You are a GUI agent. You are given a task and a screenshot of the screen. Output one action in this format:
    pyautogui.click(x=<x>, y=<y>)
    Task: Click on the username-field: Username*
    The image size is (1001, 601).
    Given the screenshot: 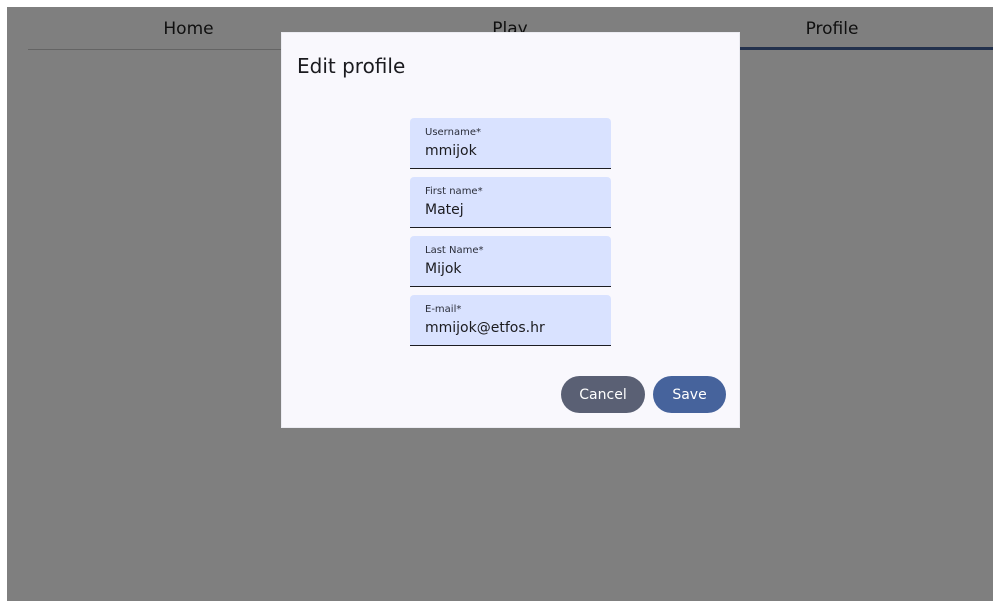 What is the action you would take?
    pyautogui.click(x=510, y=143)
    